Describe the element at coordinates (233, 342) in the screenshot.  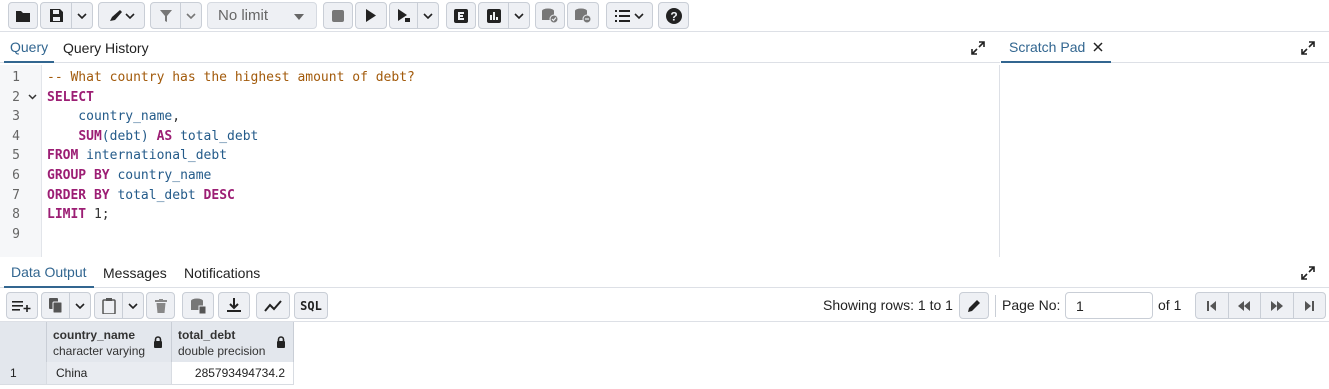
I see `column-header-total-debt: total_debt double precision` at that location.